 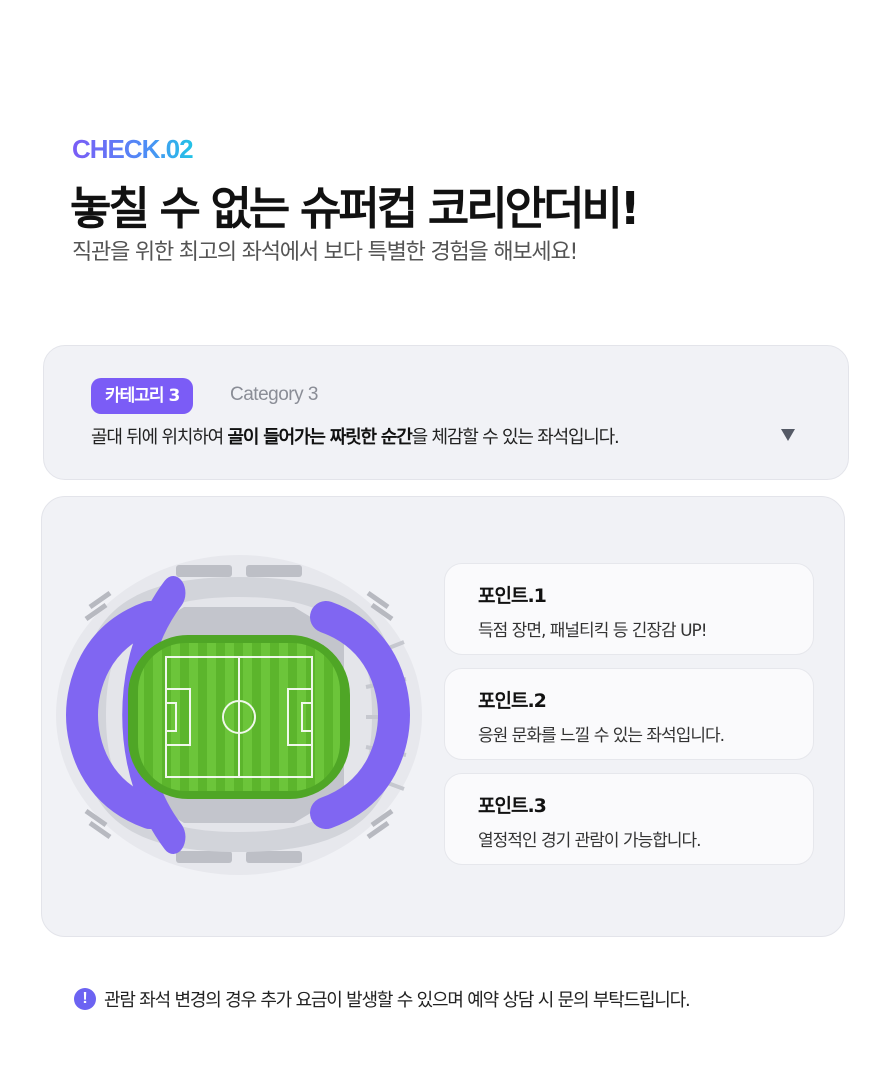 What do you see at coordinates (629, 819) in the screenshot?
I see `point-card-3: 포인트.3 열정적인 경기 관람이 가능합니다.` at bounding box center [629, 819].